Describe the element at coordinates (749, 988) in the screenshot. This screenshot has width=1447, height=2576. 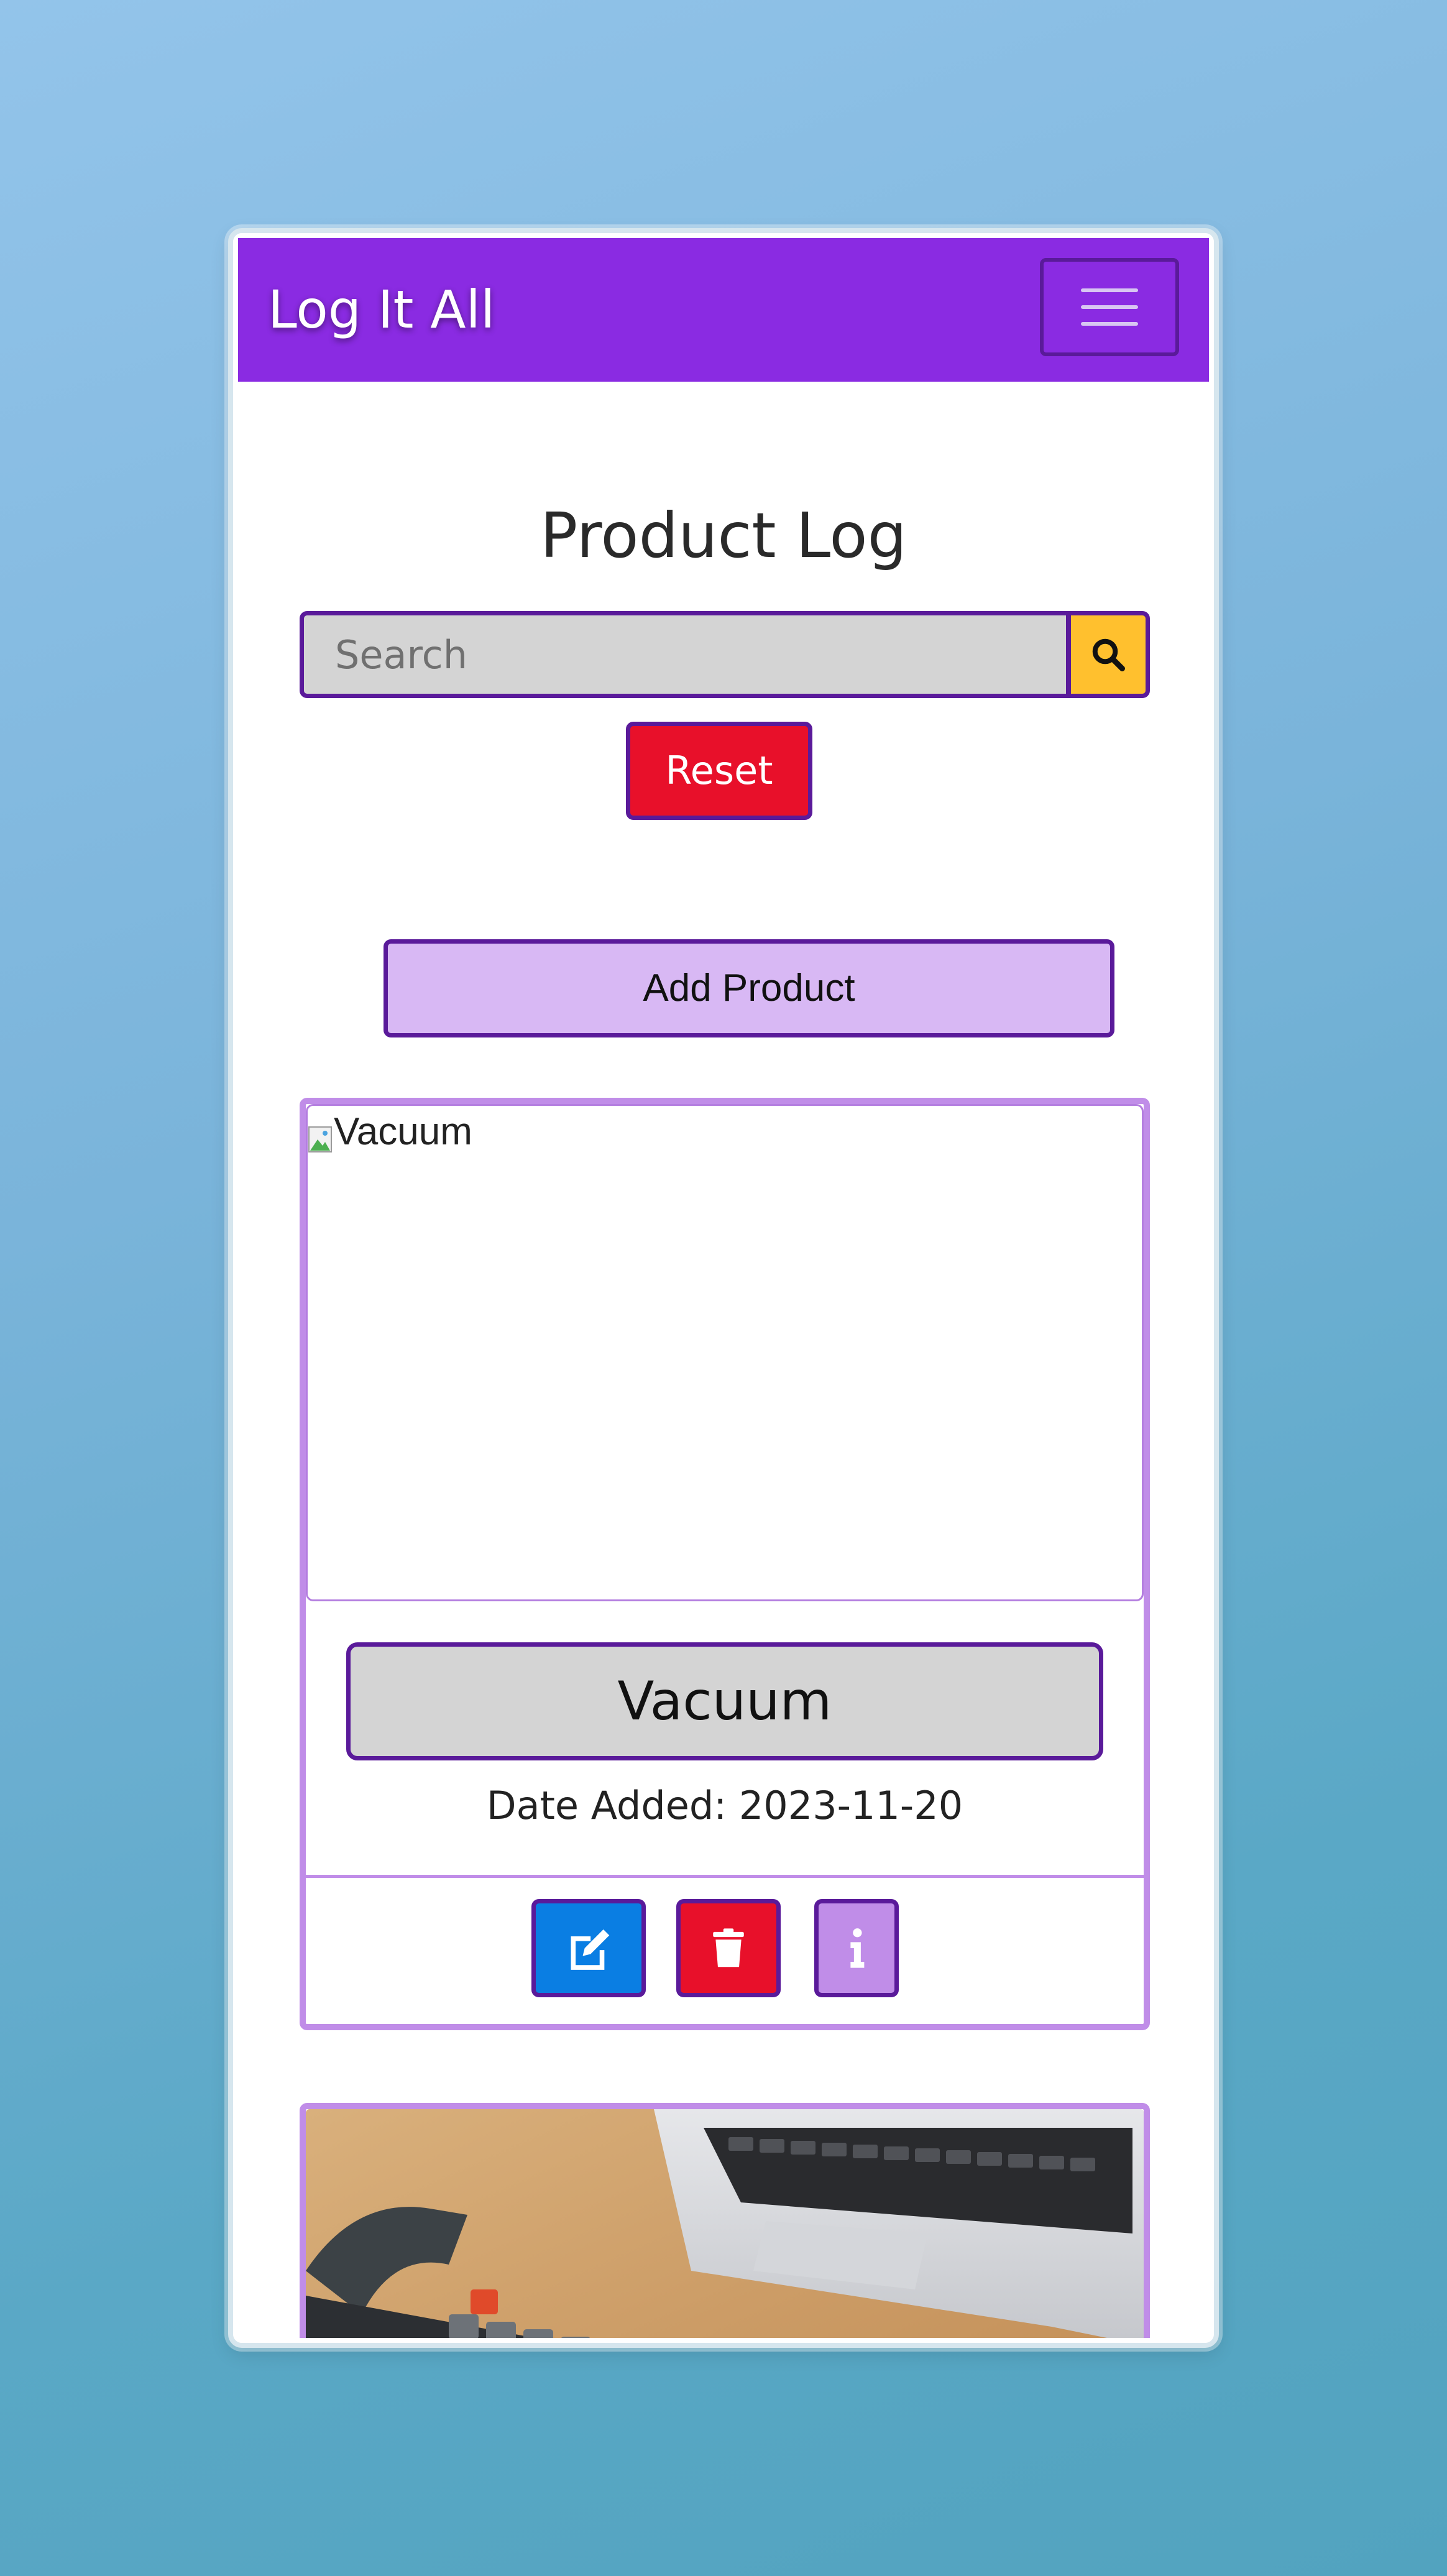
I see `add-product-button: Add Product` at that location.